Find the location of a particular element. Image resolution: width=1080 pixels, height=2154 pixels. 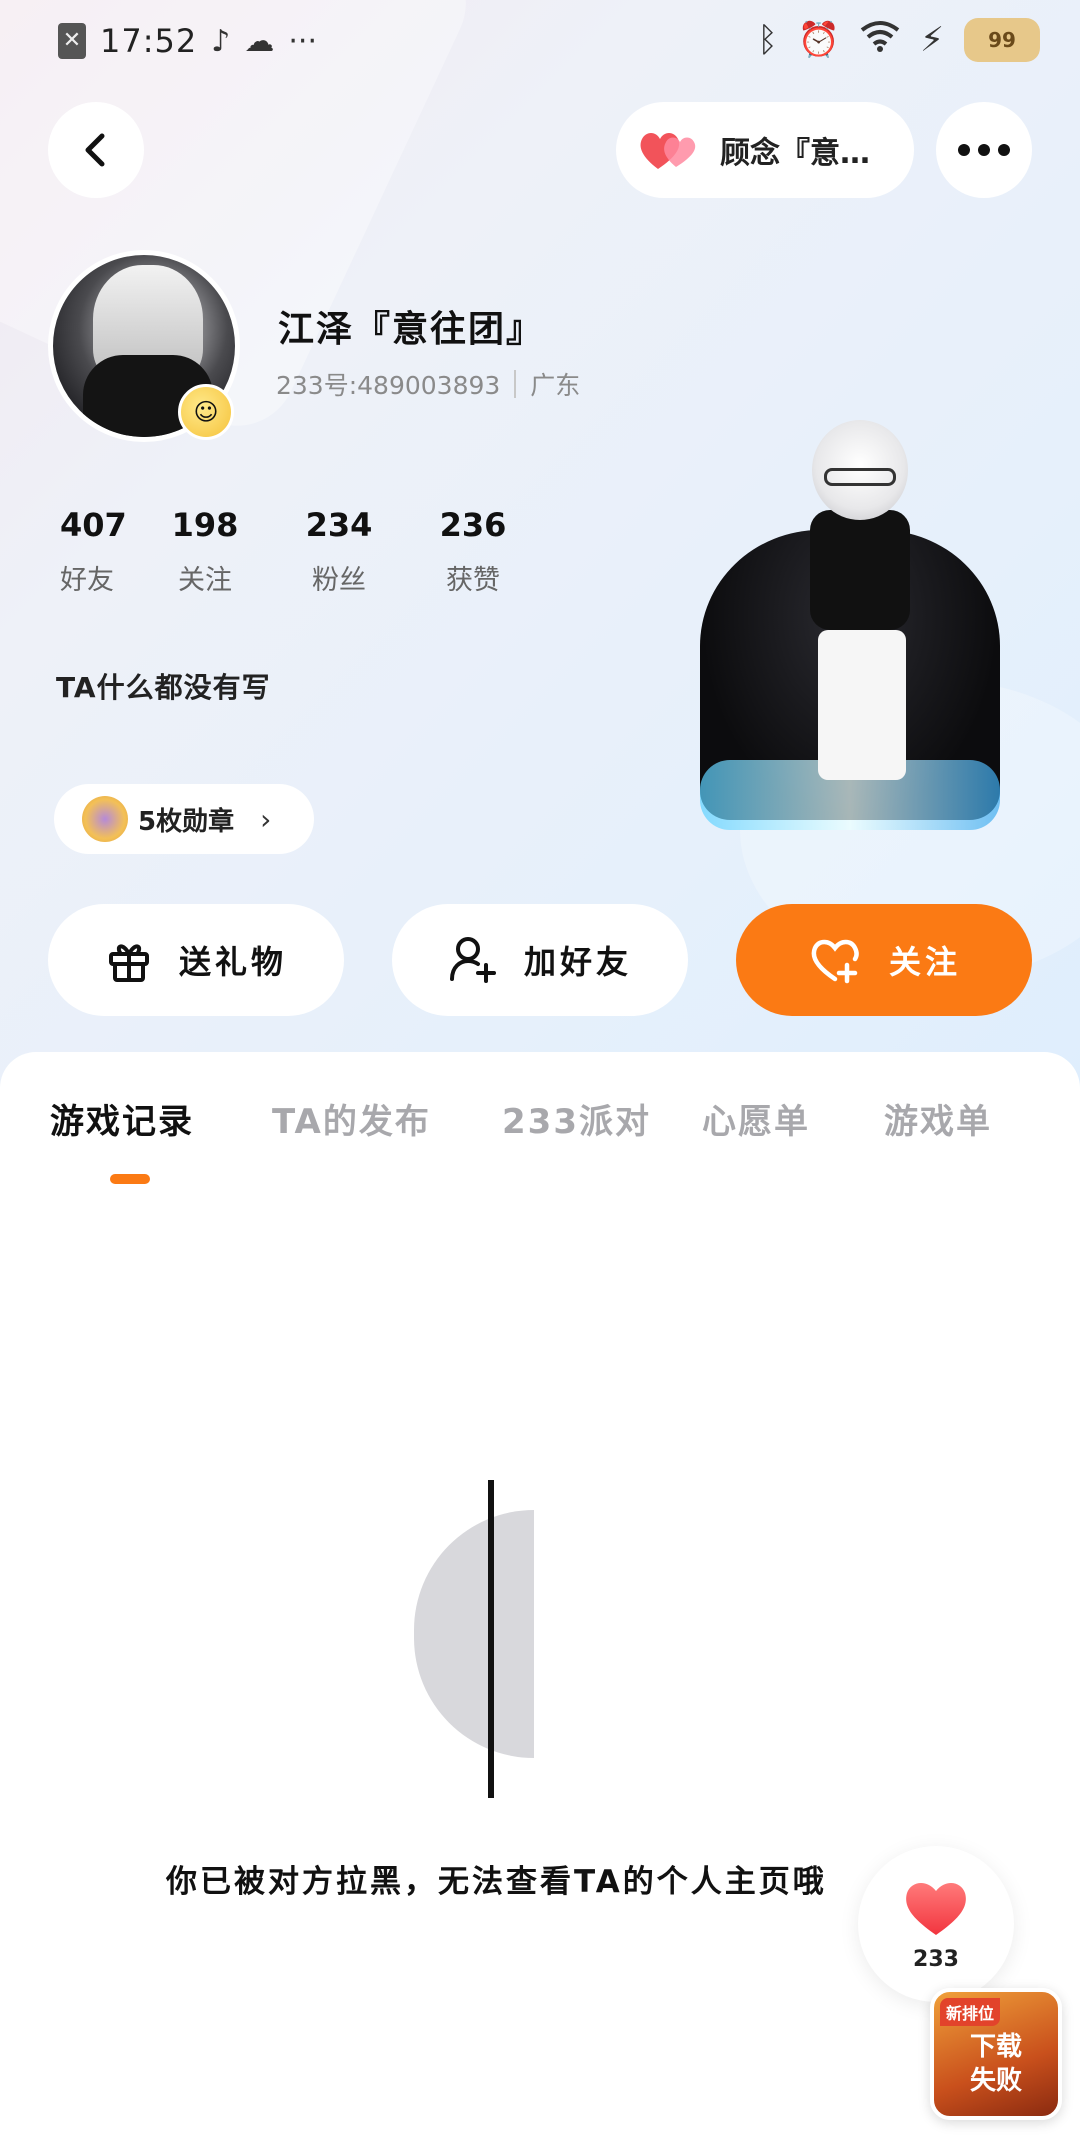

like-float-button: 233 is located at coordinates (936, 1924).